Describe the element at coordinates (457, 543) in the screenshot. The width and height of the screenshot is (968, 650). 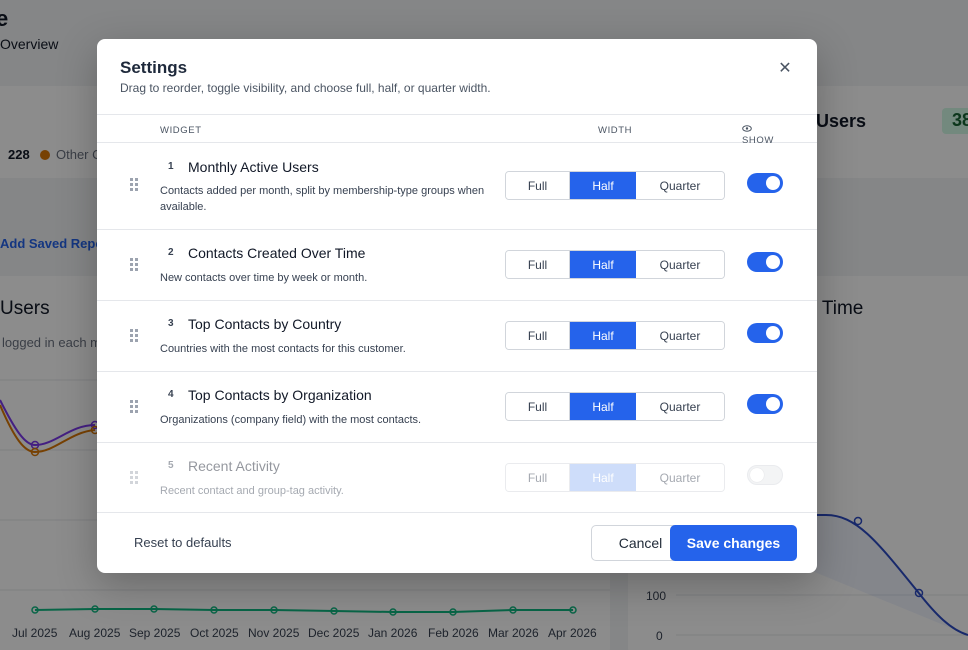
I see `modal-footer: Reset to defaults Cancel Save changes` at that location.